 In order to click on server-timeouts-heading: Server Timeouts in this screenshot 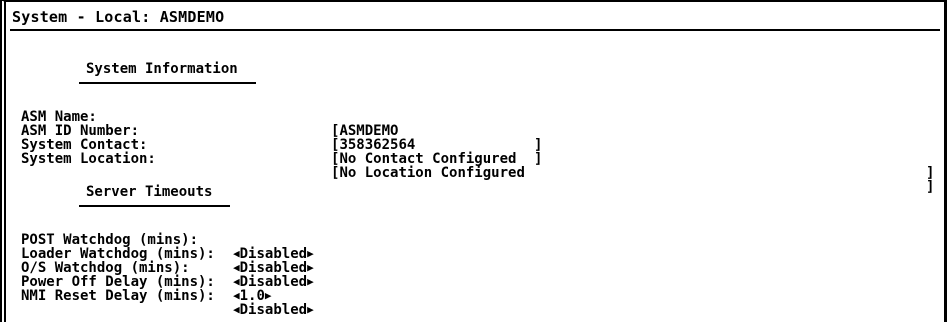, I will do `click(129, 196)`.